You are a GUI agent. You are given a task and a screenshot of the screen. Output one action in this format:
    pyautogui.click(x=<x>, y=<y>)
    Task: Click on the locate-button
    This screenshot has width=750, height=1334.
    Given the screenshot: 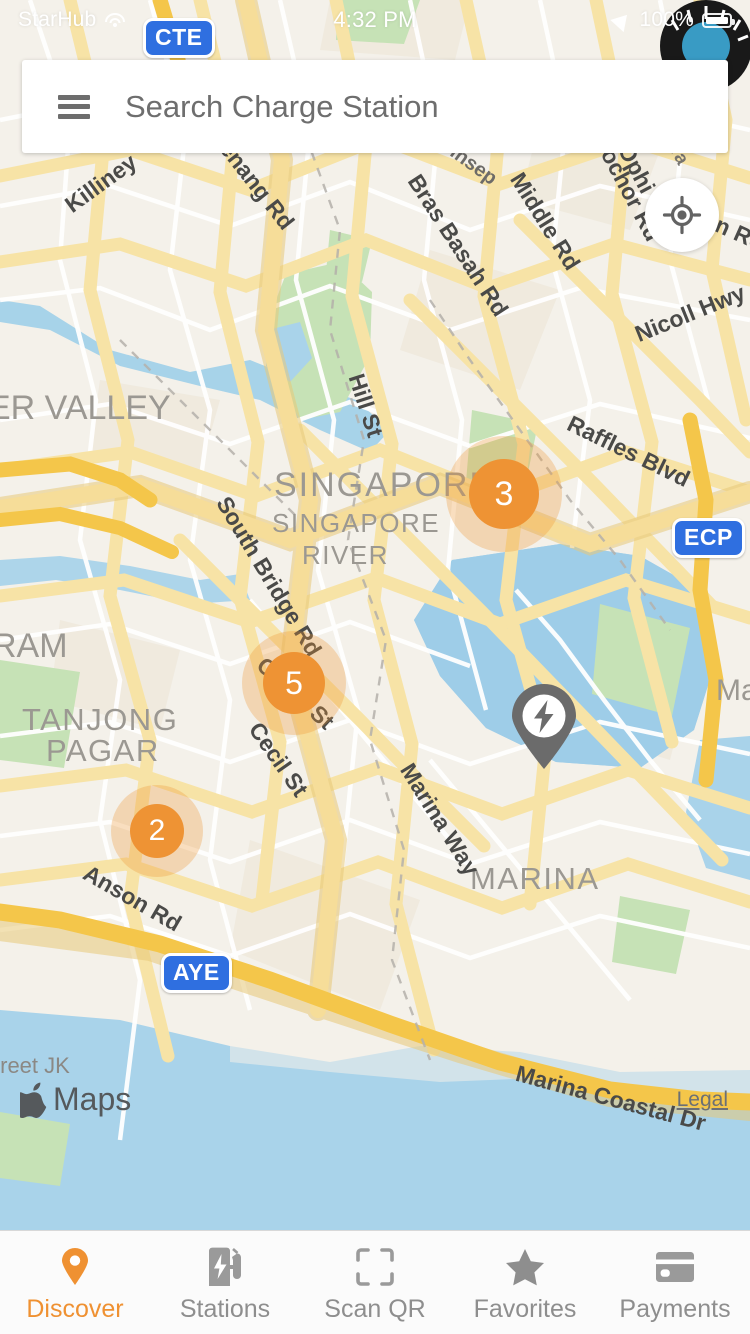 What is the action you would take?
    pyautogui.click(x=682, y=215)
    